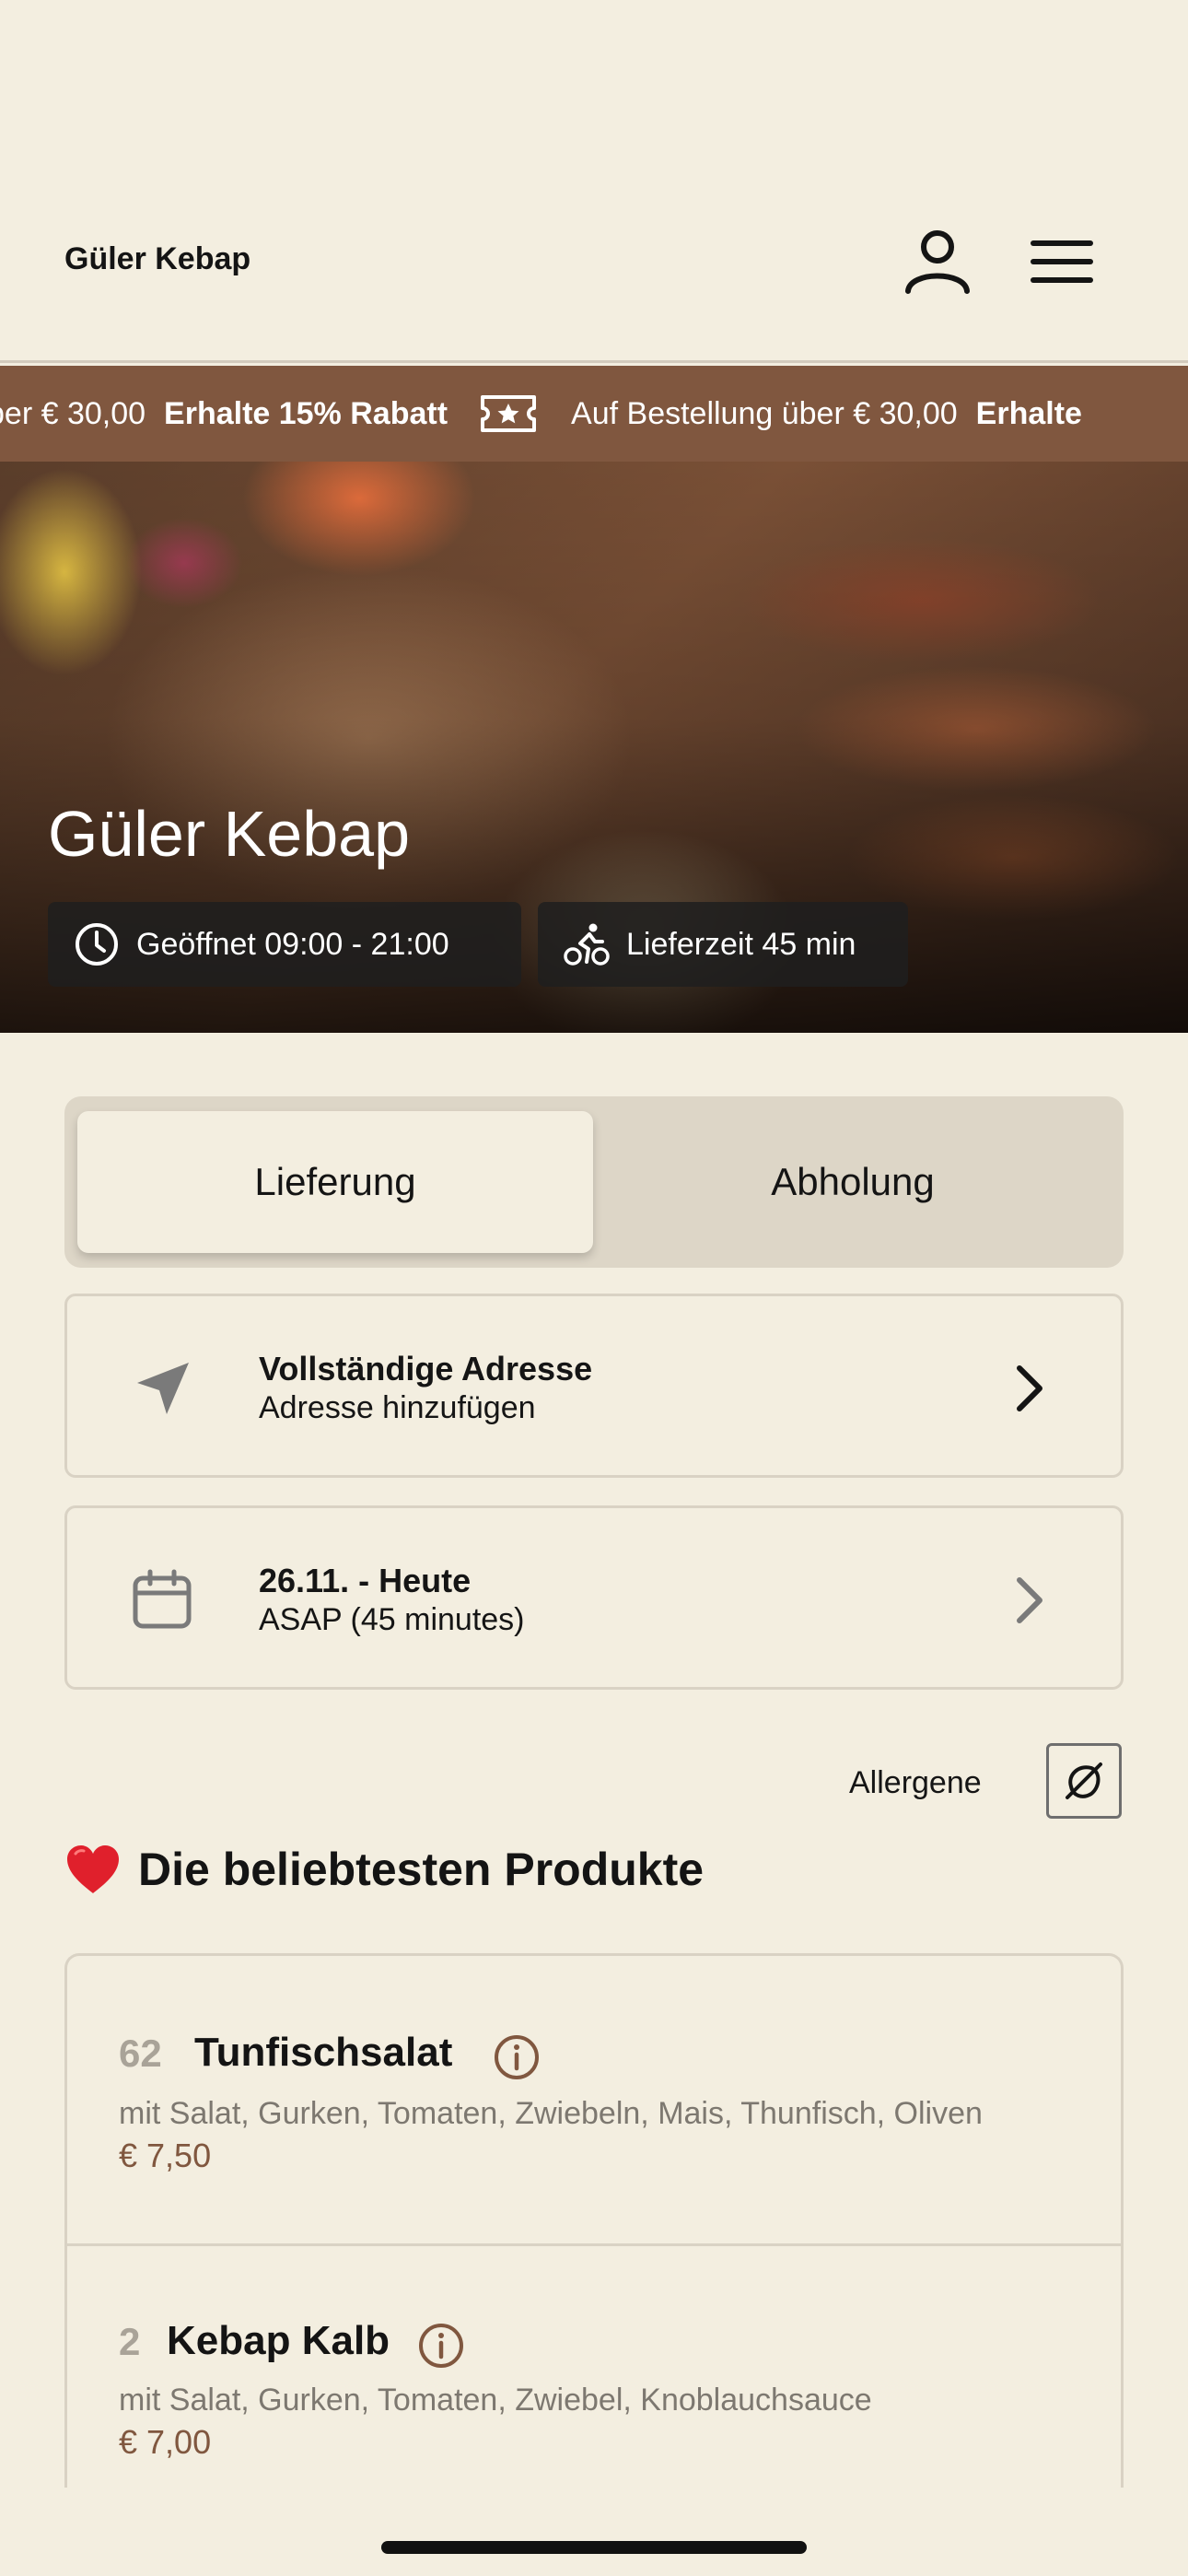  Describe the element at coordinates (853, 1182) in the screenshot. I see `tab-pickup: Abholung` at that location.